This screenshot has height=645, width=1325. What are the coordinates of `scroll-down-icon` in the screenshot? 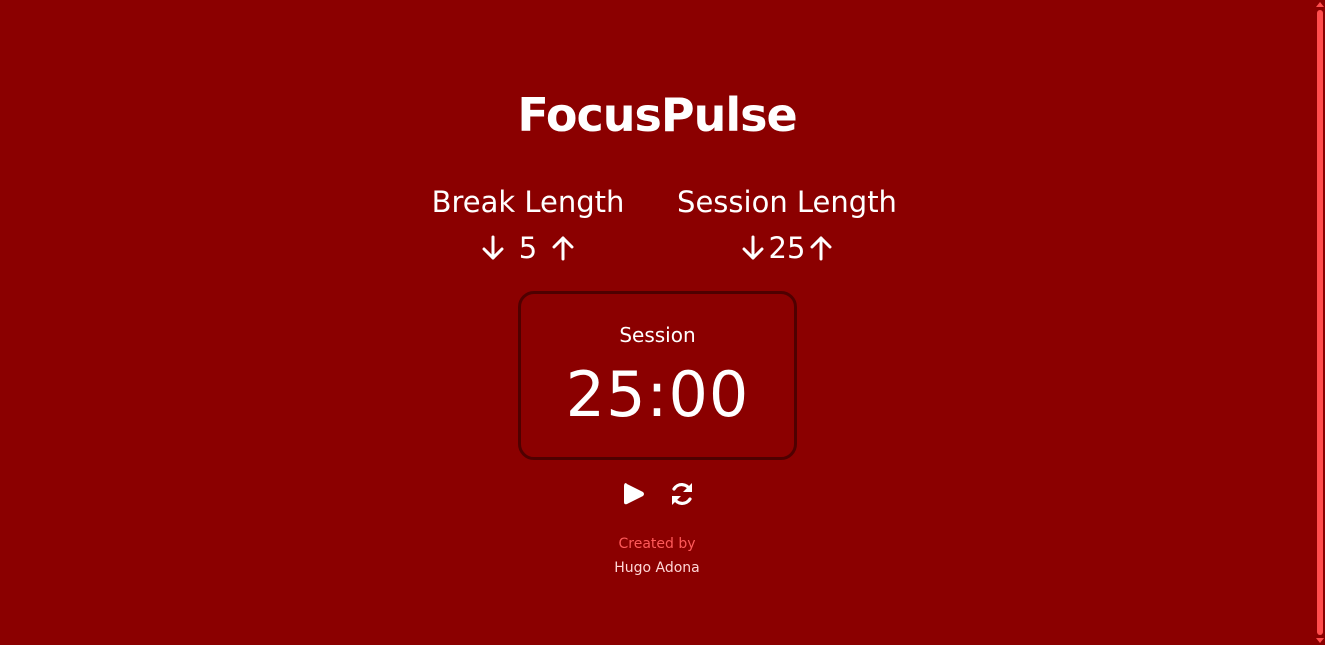 It's located at (1320, 640).